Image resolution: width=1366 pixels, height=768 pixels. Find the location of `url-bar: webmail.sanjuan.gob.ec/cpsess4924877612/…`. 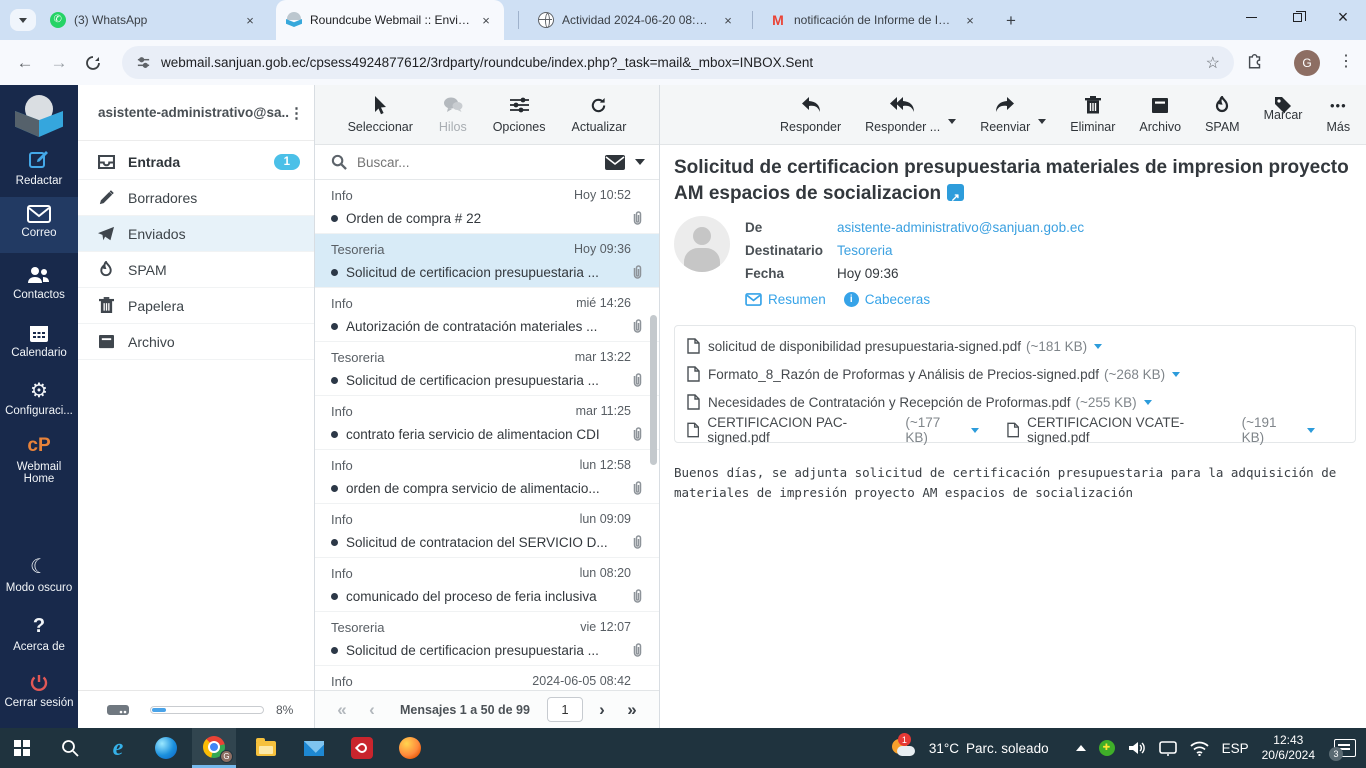

url-bar: webmail.sanjuan.gob.ec/cpsess4924877612/… is located at coordinates (678, 62).